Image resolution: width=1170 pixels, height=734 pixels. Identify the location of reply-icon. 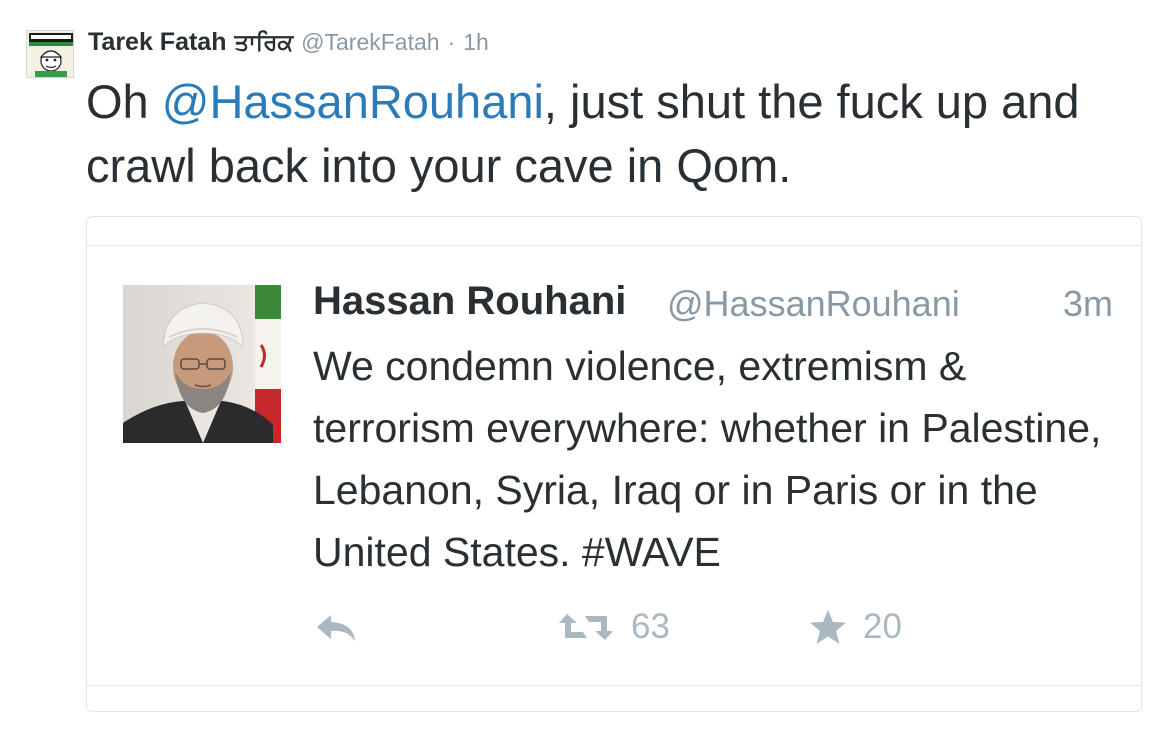
(336, 628).